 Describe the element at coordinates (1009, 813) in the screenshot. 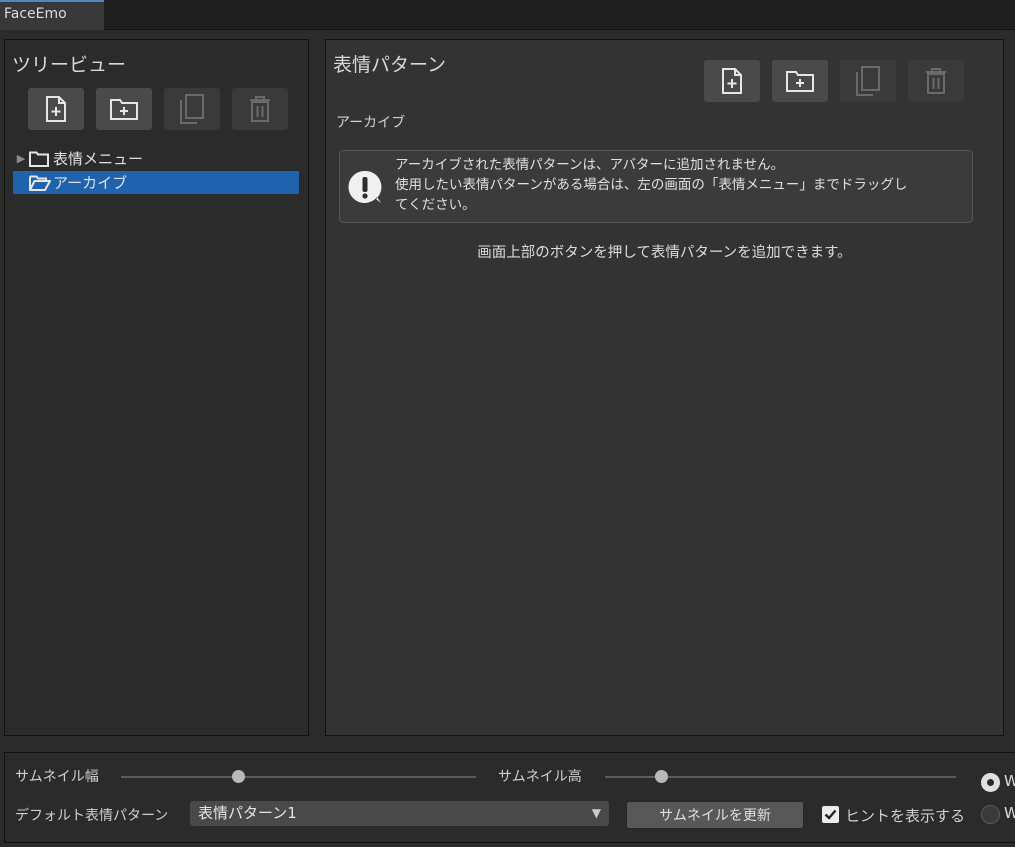

I see `radio-option-2-label: W` at that location.